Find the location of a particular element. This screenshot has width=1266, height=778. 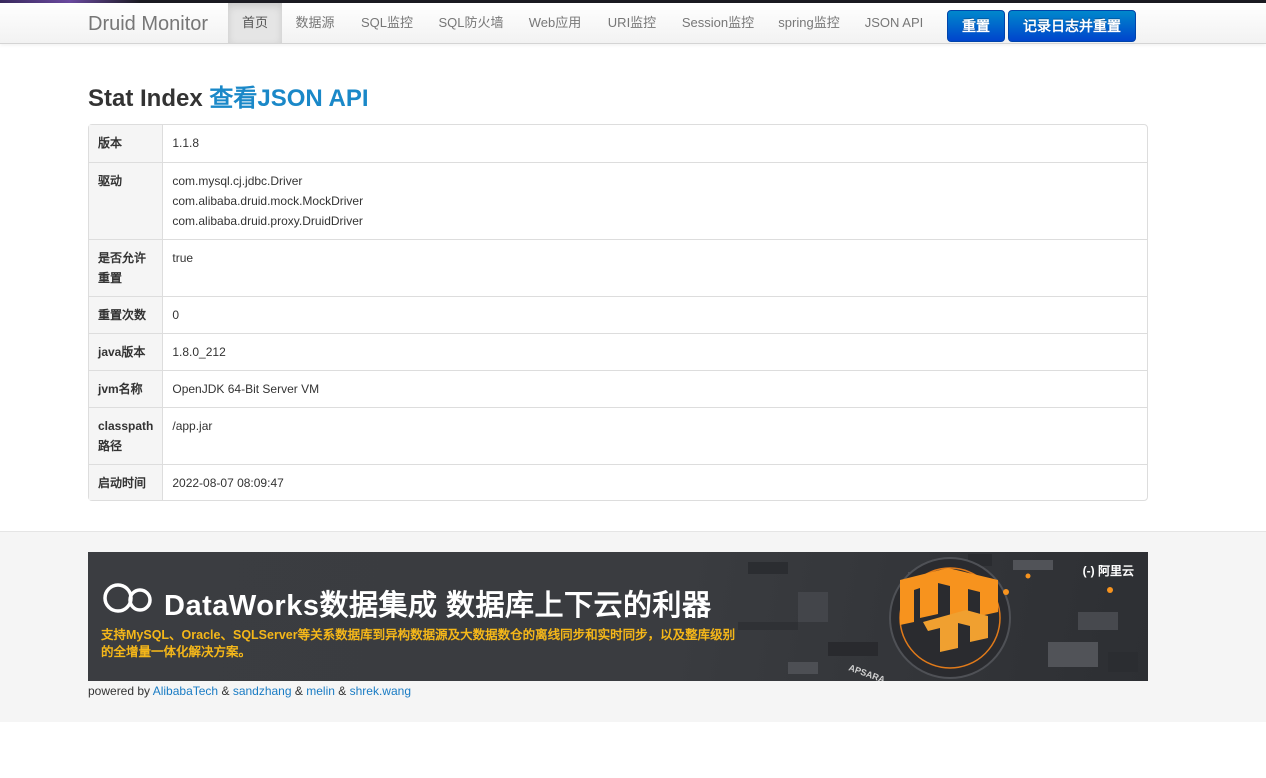

reset-button: 重置 is located at coordinates (976, 26).